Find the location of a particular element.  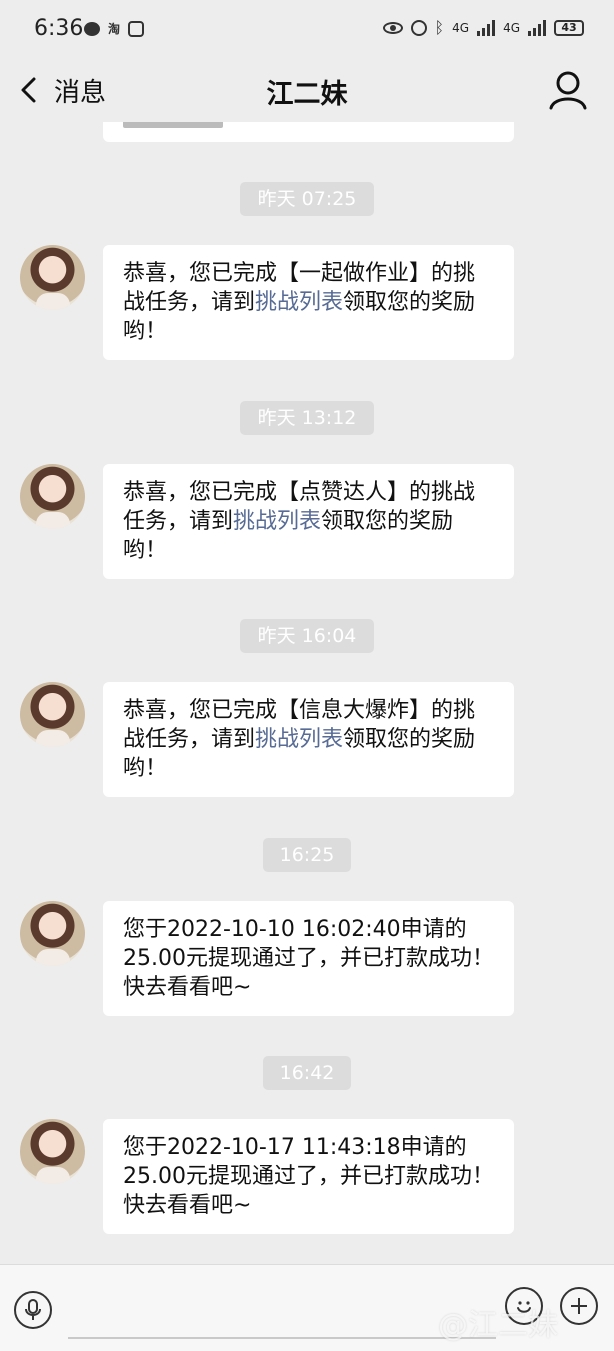

message-bubble: 恭喜，您已完成【一起做作业】的挑战任务，请到挑战列表领取您的奖励哟！ is located at coordinates (308, 302).